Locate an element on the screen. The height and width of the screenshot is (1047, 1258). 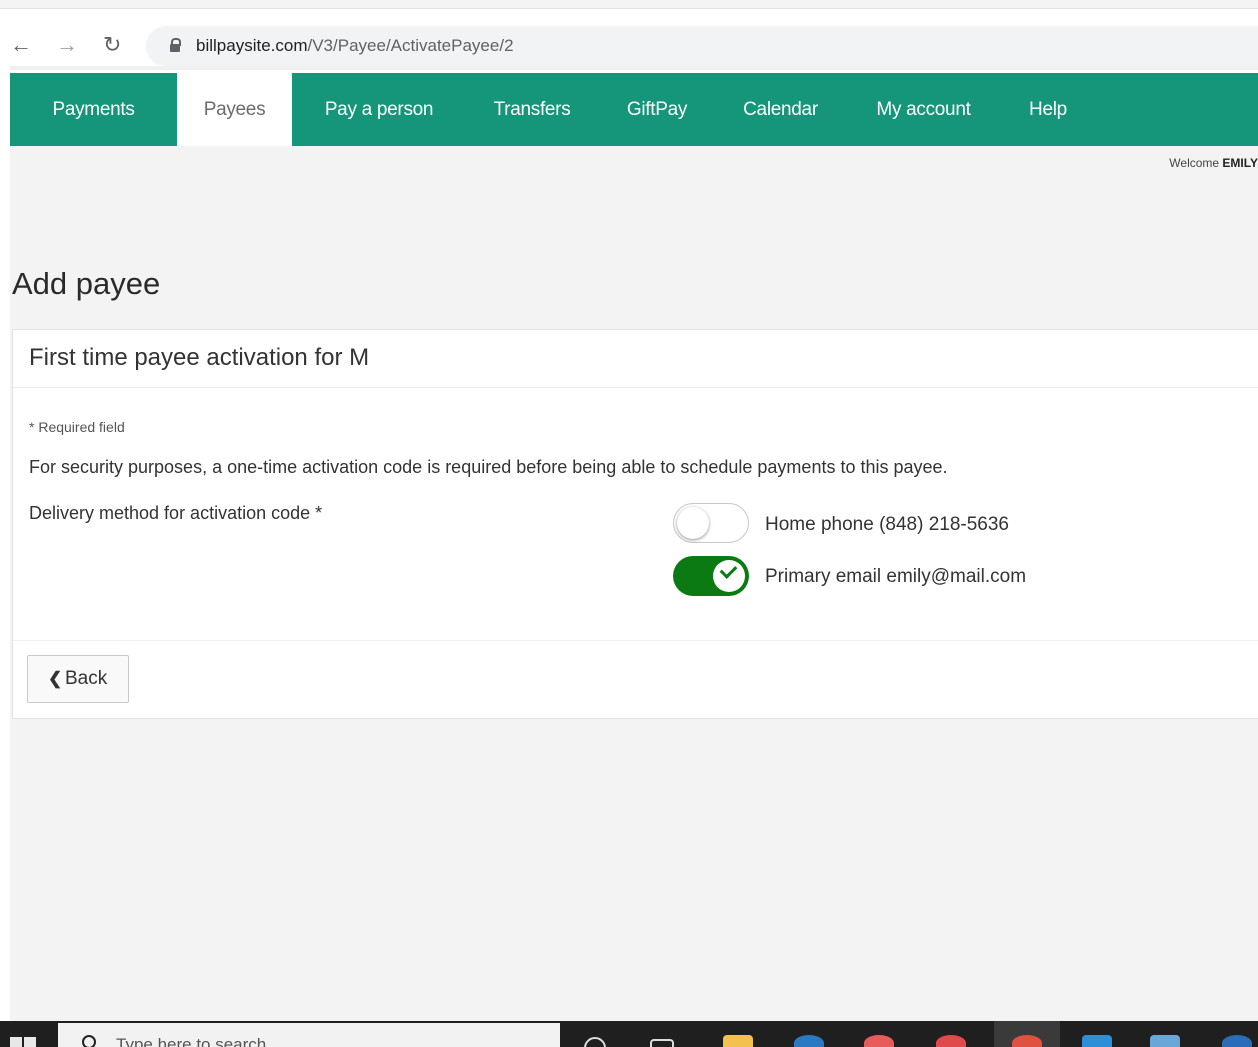
welcome-message: Welcome EMILY is located at coordinates (1213, 163).